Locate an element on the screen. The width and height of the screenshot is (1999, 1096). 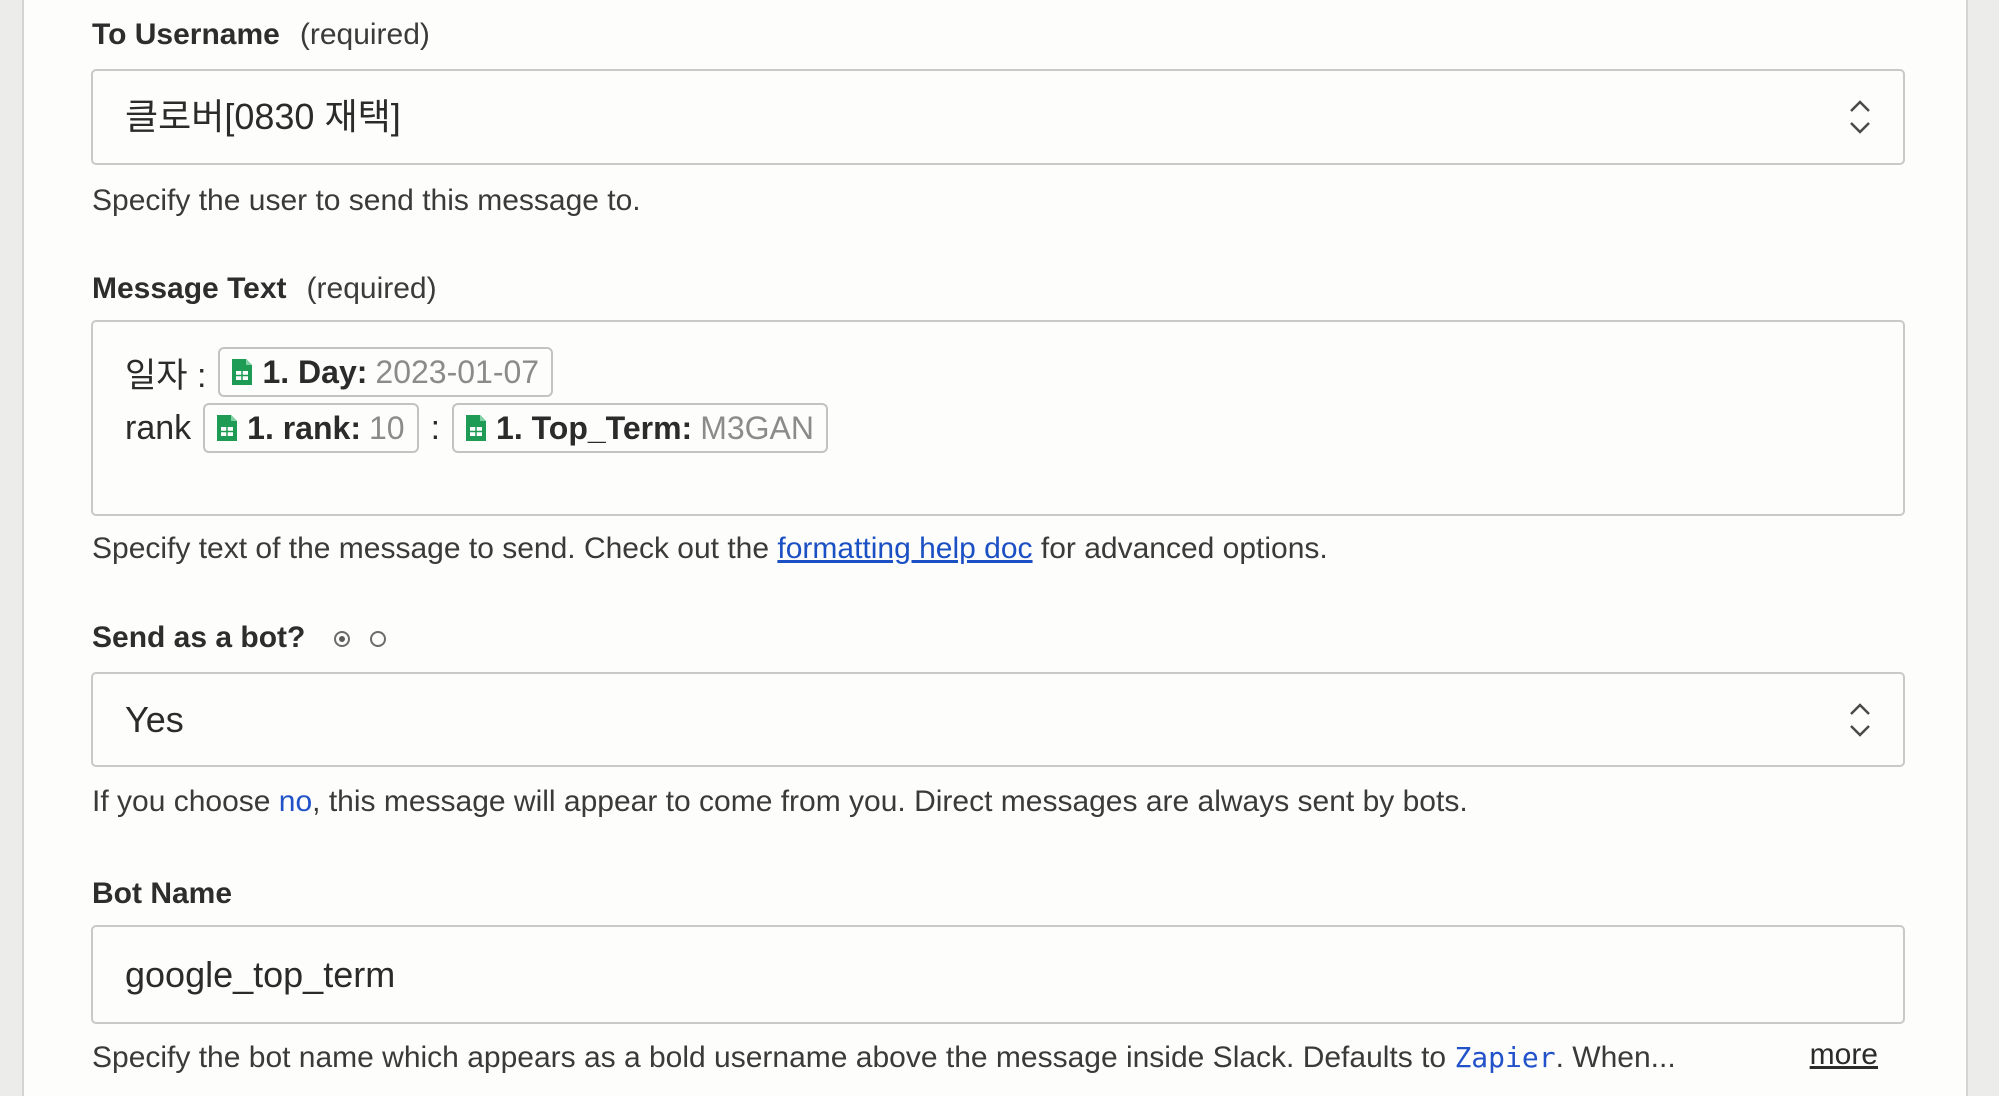
message-line2-prefix: rank is located at coordinates (158, 427).